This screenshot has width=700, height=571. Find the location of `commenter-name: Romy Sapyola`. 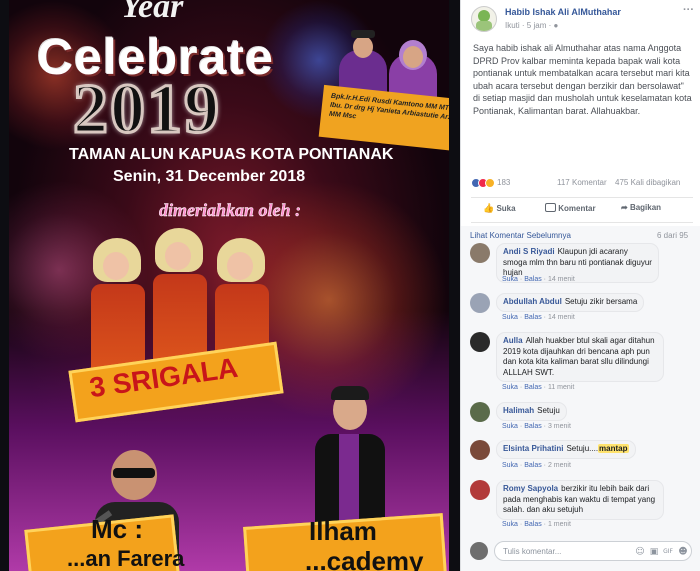

commenter-name: Romy Sapyola is located at coordinates (530, 488).